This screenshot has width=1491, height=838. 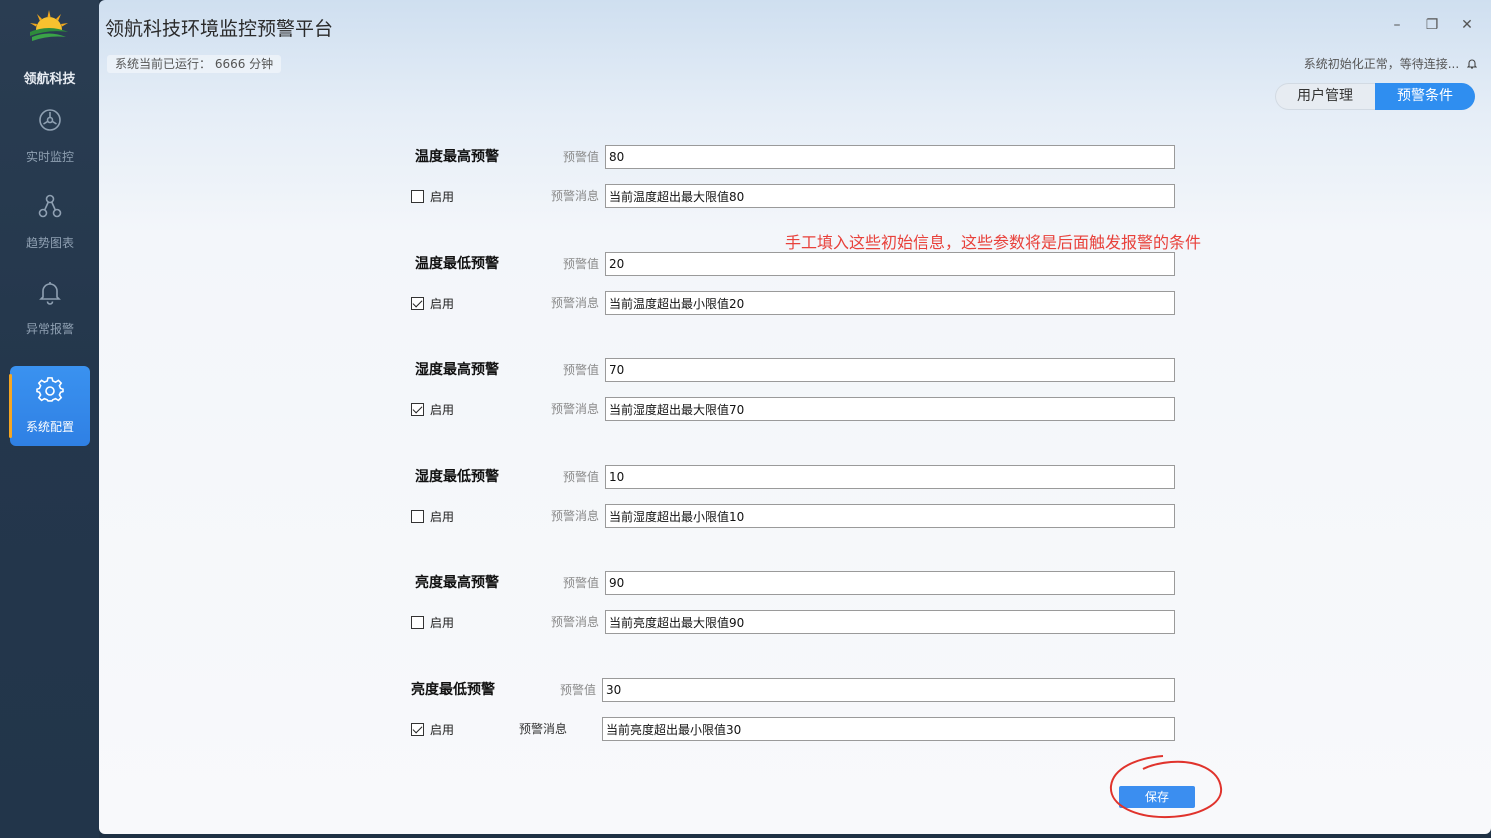 I want to click on restore-button: ❐, so click(x=1432, y=25).